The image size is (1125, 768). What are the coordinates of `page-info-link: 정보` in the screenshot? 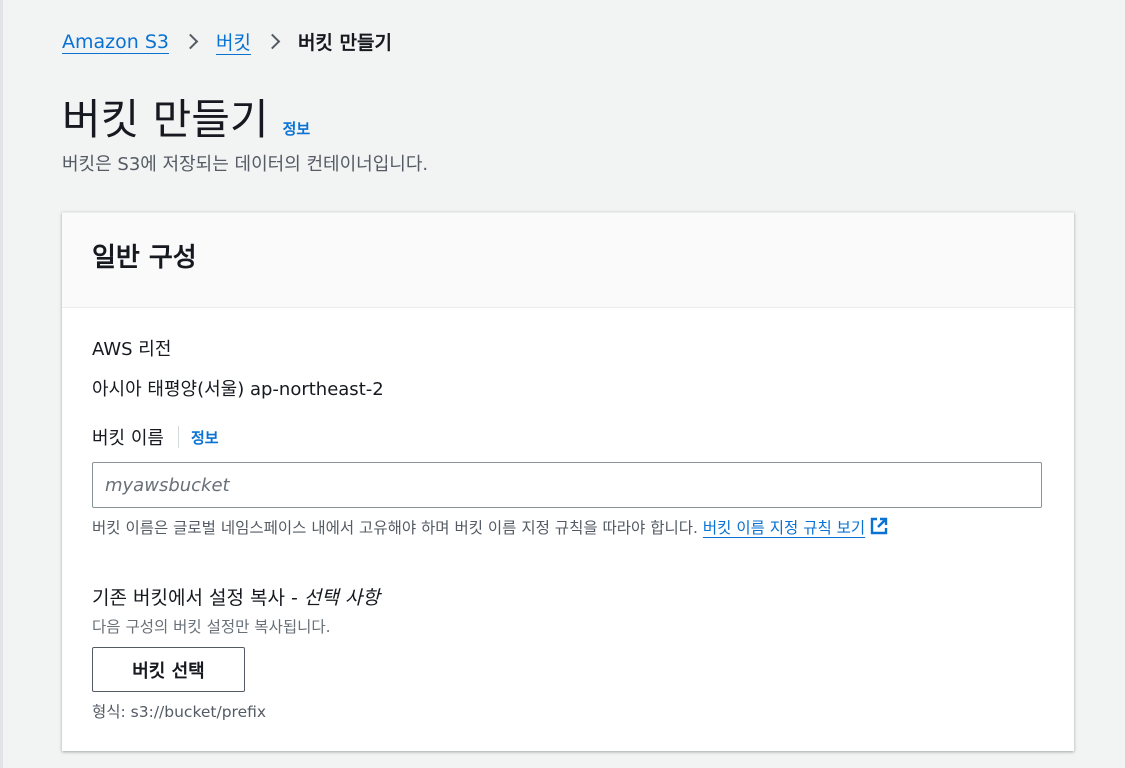 It's located at (297, 128).